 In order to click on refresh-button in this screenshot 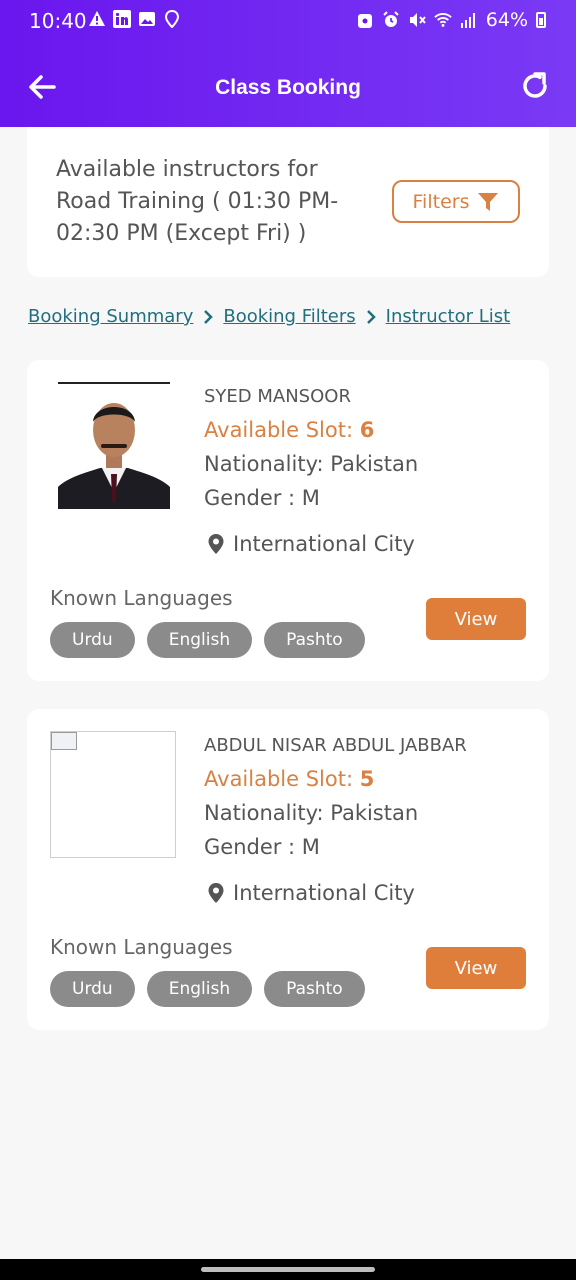, I will do `click(535, 86)`.